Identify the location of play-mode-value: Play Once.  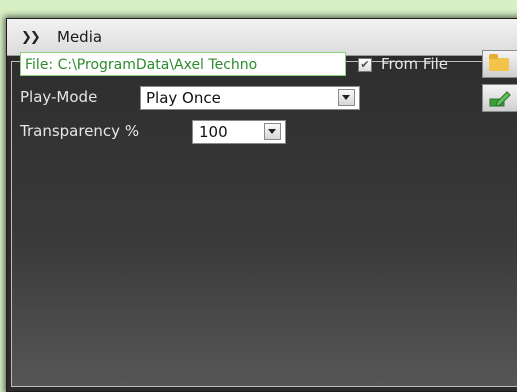
(183, 98).